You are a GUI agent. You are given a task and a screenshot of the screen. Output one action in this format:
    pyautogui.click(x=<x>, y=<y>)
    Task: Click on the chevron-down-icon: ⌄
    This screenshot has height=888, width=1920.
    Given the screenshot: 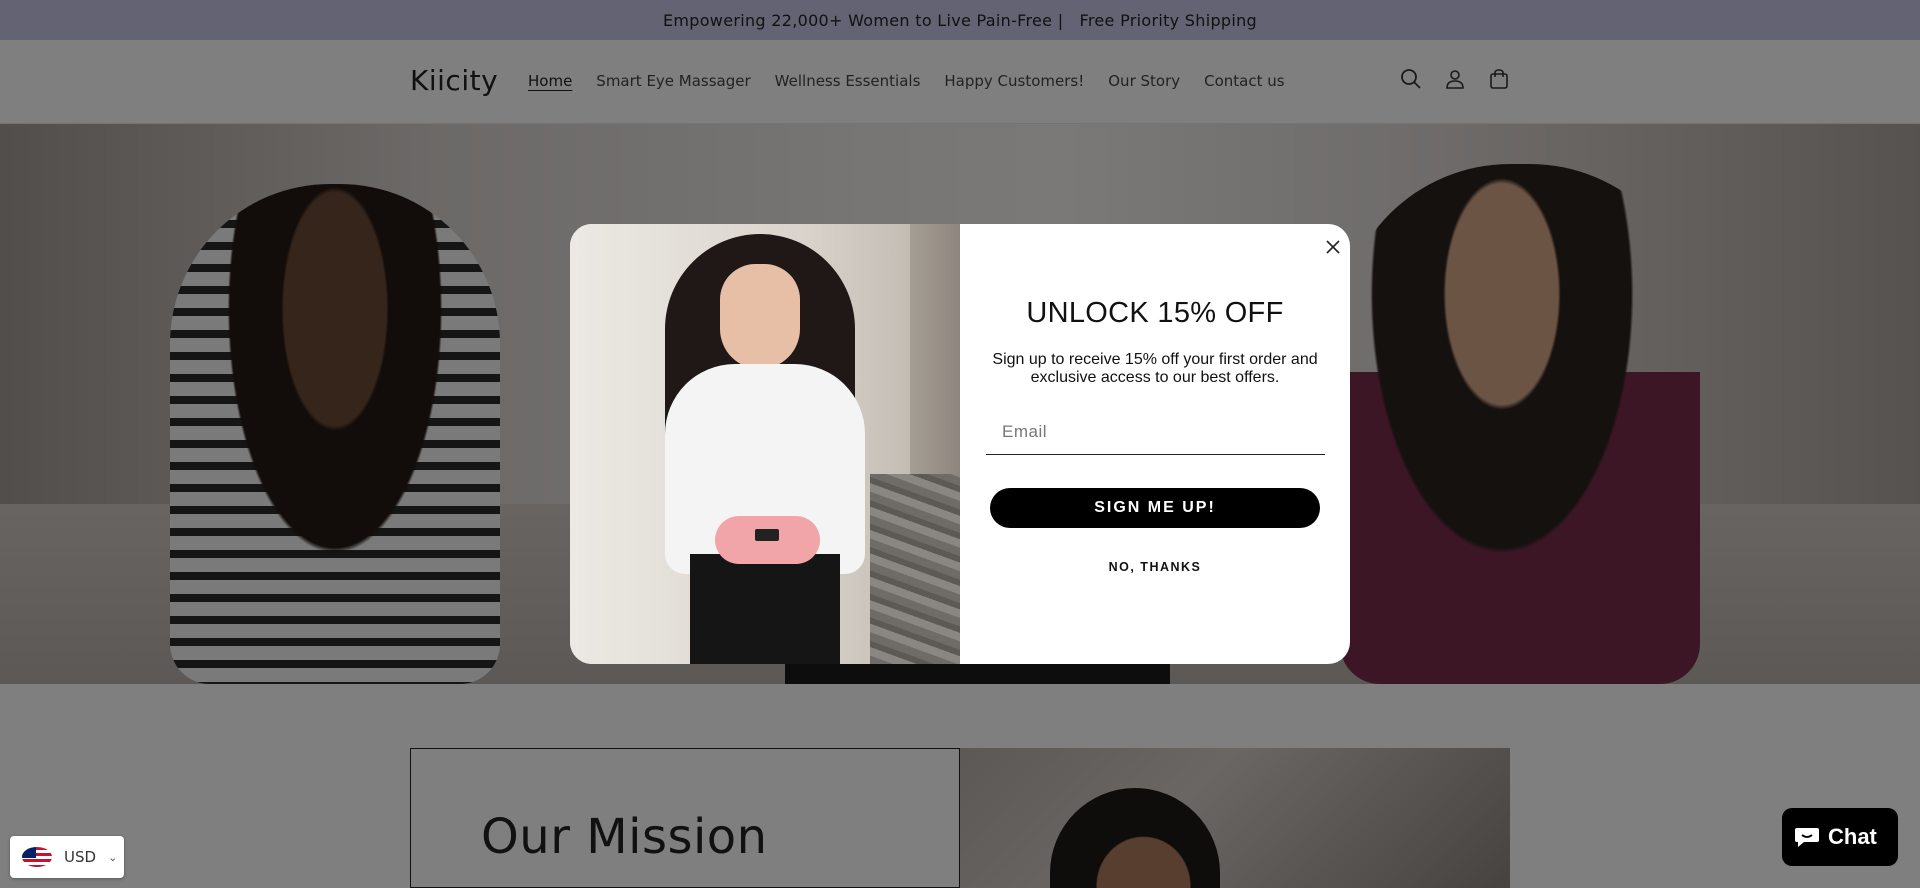 What is the action you would take?
    pyautogui.click(x=113, y=857)
    